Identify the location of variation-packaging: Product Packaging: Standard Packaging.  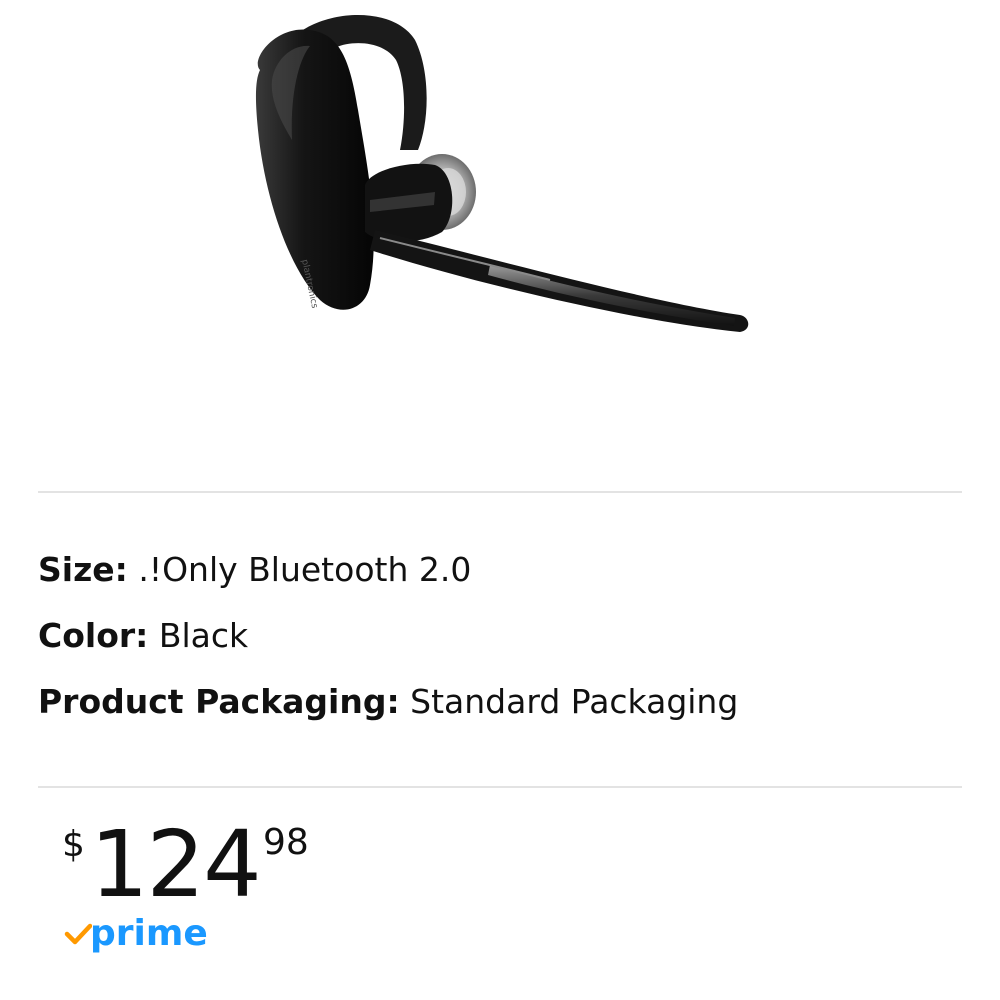
(498, 713).